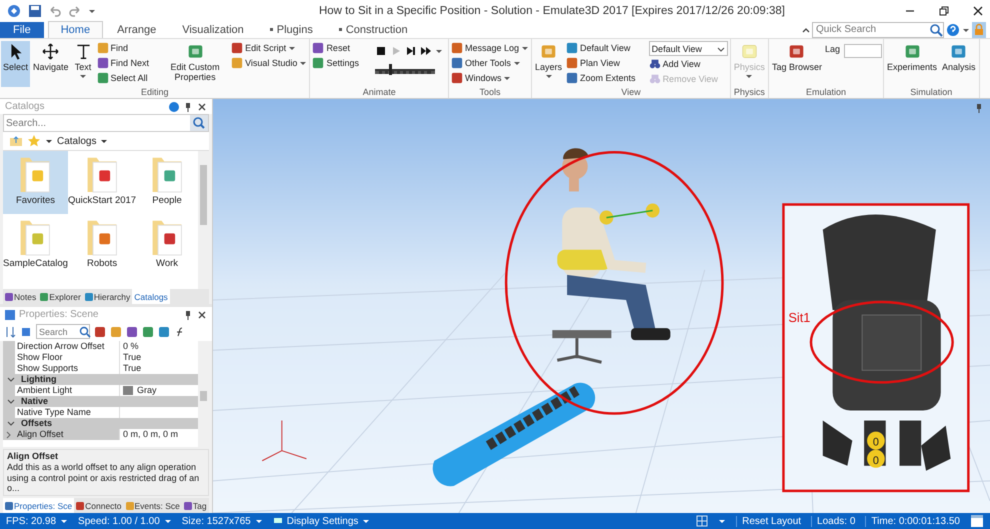 Image resolution: width=990 pixels, height=529 pixels. Describe the element at coordinates (16, 141) in the screenshot. I see `folder-up-icon` at that location.